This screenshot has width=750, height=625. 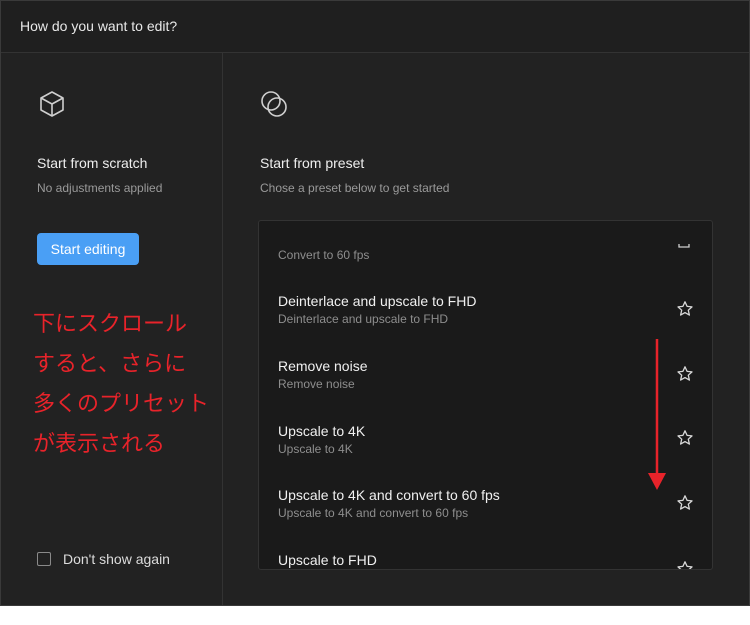 I want to click on preset-item-subtitle: Remove noise, so click(x=316, y=384).